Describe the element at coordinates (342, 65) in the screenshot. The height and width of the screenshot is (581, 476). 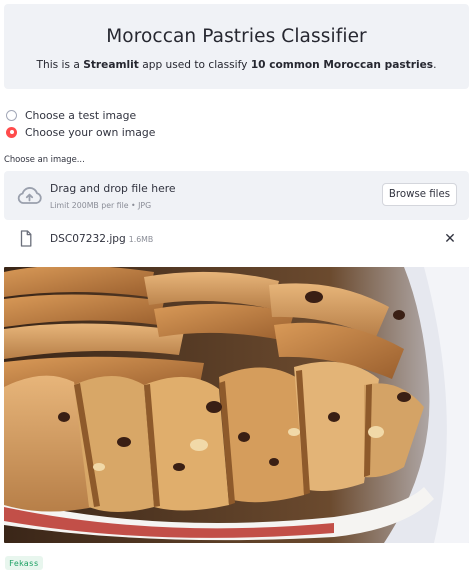
I see `subtitle-highlight: 10 common Moroccan pastries` at that location.